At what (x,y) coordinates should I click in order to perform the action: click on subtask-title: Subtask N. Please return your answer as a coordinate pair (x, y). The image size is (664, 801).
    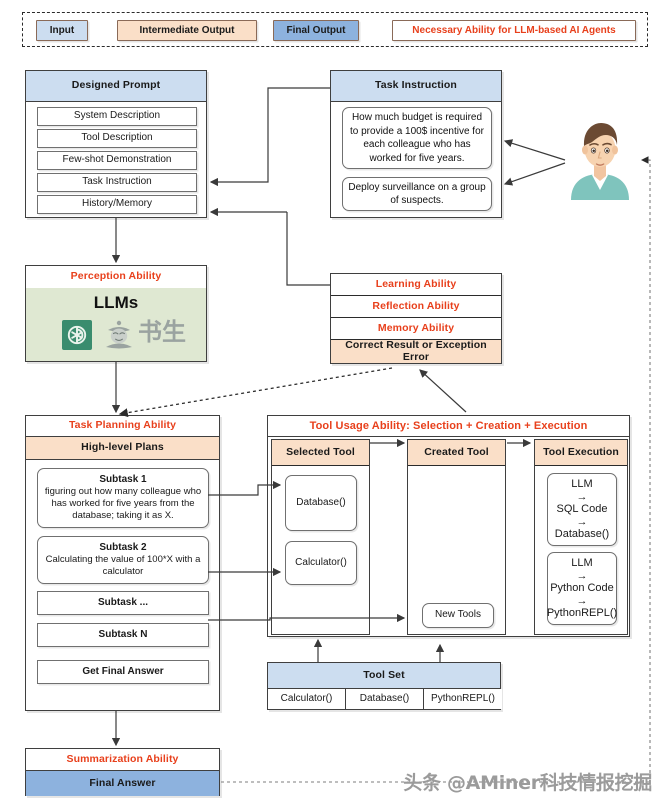
    Looking at the image, I should click on (123, 634).